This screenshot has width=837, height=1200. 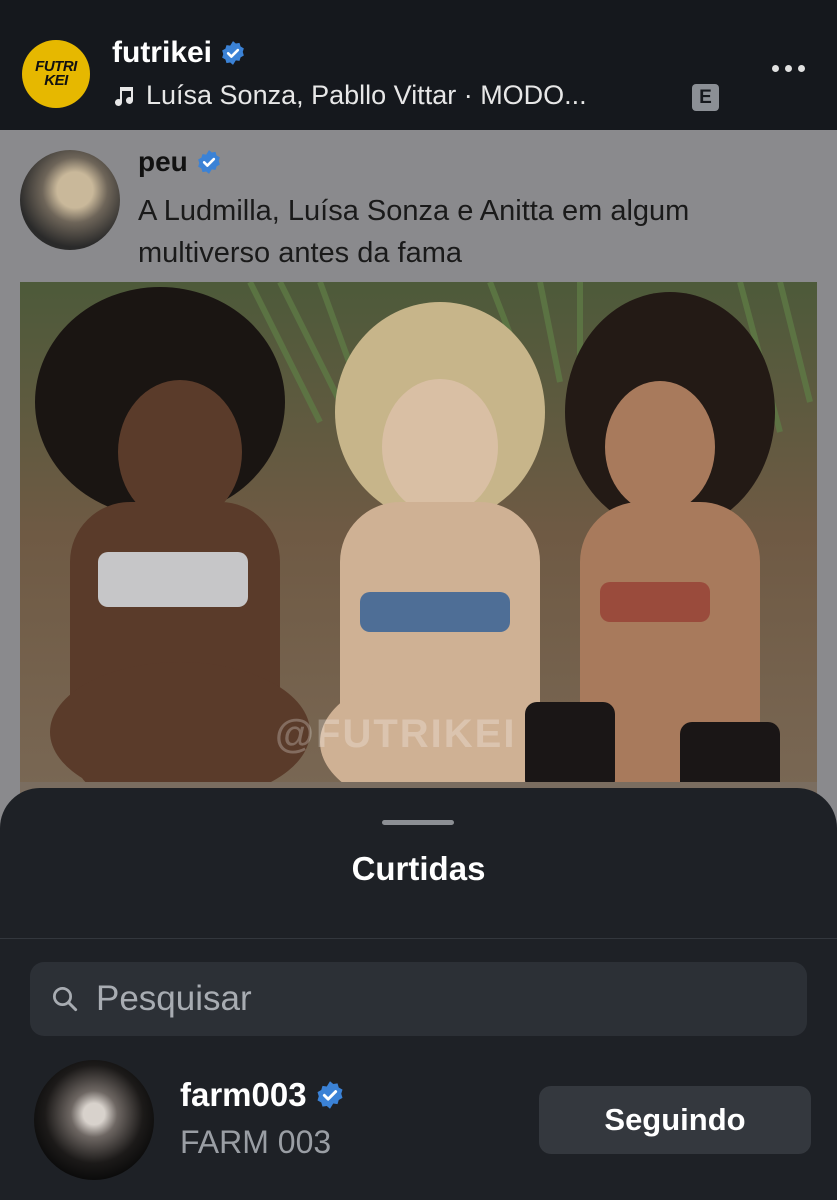 I want to click on account-avatar: FUTRI KEI, so click(x=56, y=74).